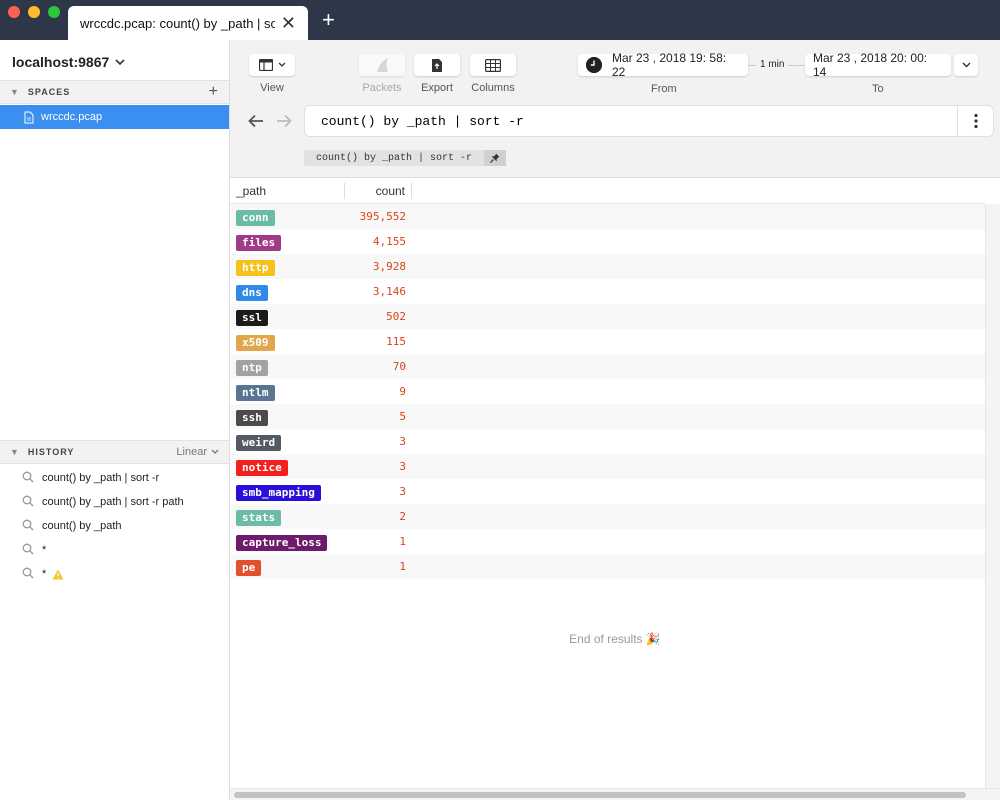 This screenshot has height=800, width=1000. What do you see at coordinates (966, 65) in the screenshot?
I see `time-range-dropdown` at bounding box center [966, 65].